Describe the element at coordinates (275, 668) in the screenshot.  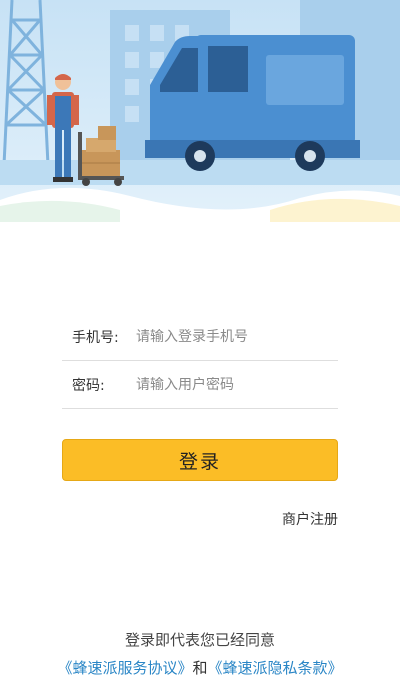
I see `privacy-policy-link: 《蜂速派隐私条款》` at that location.